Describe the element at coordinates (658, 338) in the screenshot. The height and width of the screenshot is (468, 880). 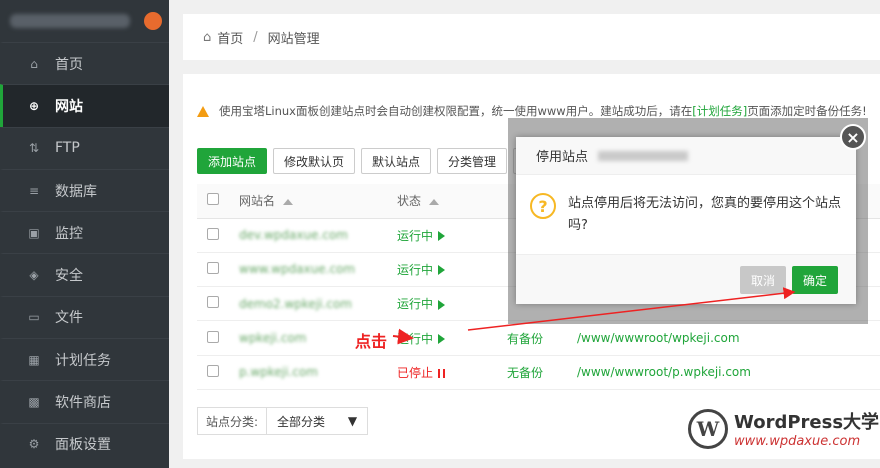
I see `root-path-link: /www/wwwroot/wpkeji.com` at that location.